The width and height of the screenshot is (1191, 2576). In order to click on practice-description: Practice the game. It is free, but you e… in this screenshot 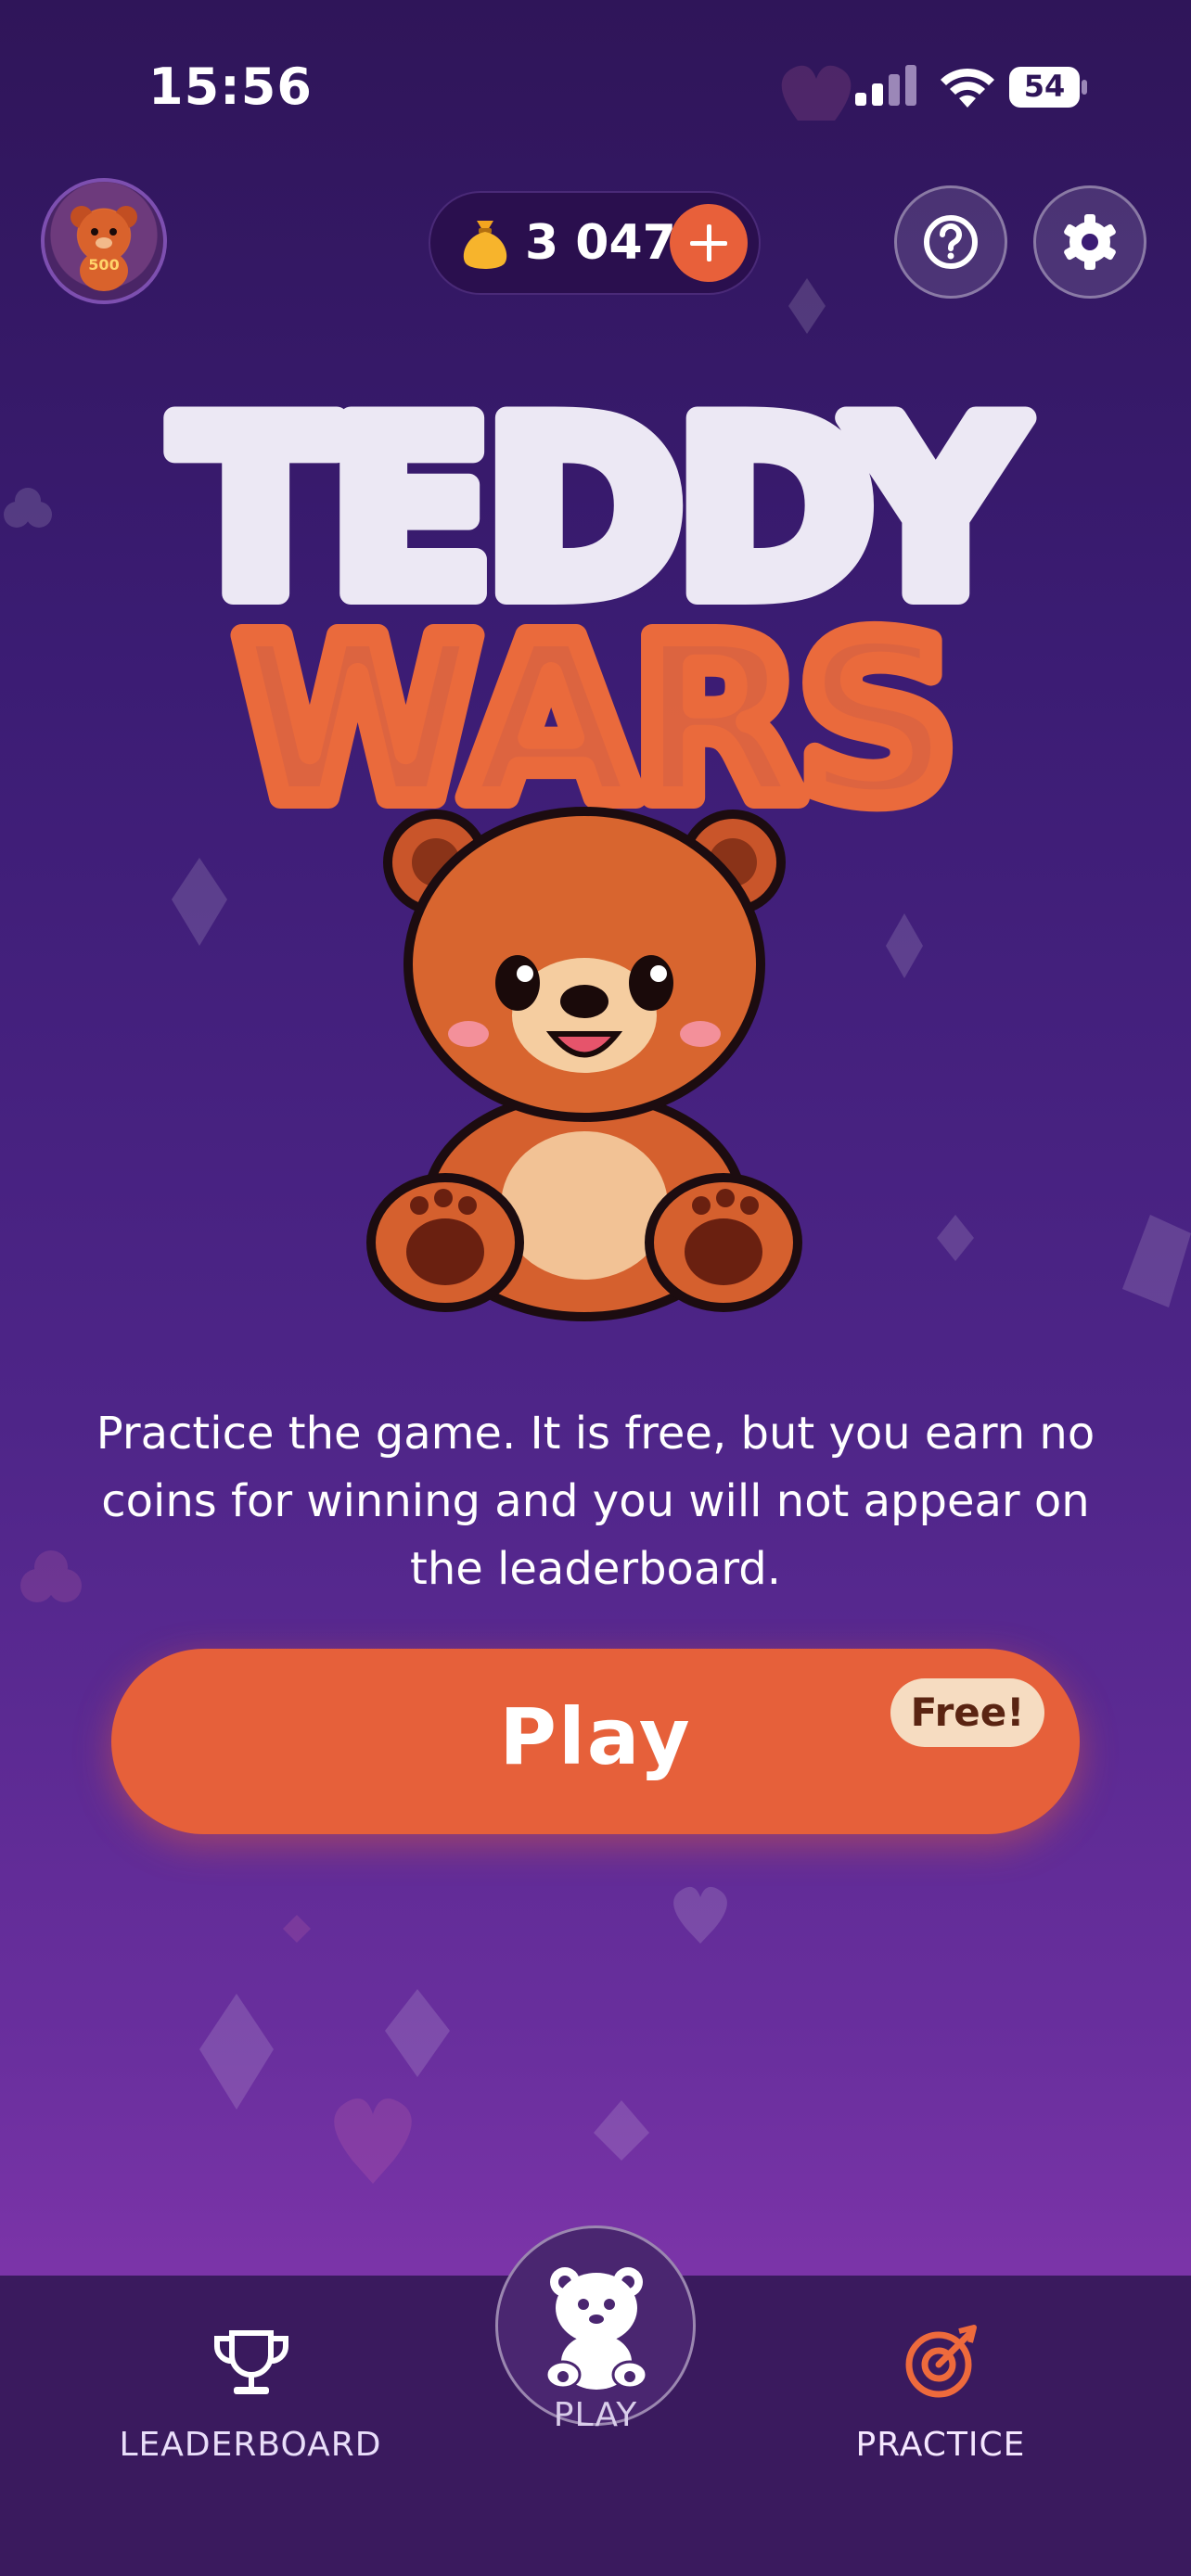, I will do `click(595, 1501)`.